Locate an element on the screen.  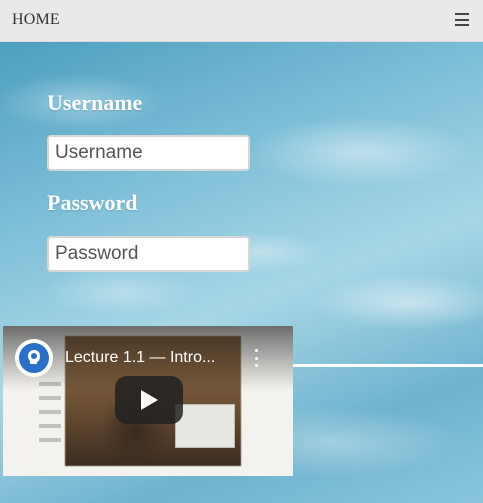
kebab-menu-icon is located at coordinates (256, 358).